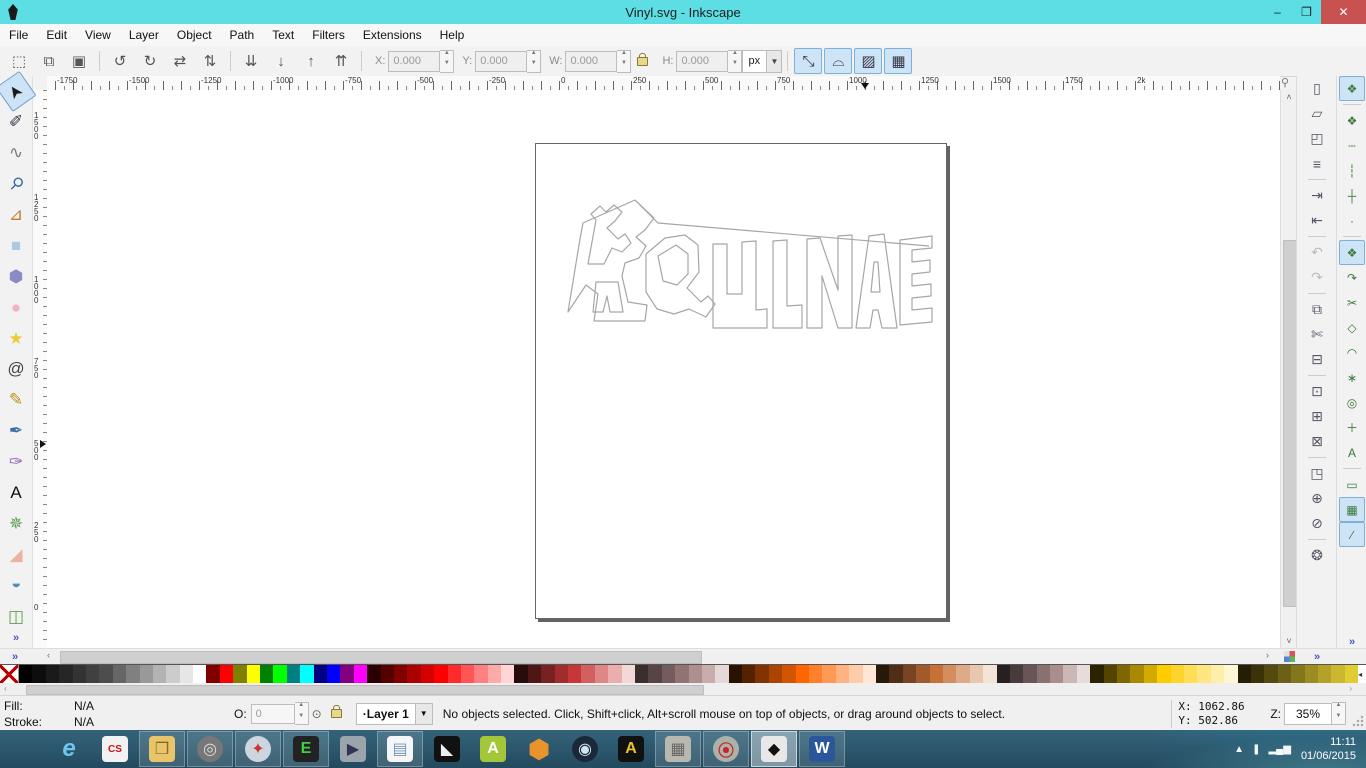  What do you see at coordinates (328, 35) in the screenshot?
I see `menu-filters: Filters` at bounding box center [328, 35].